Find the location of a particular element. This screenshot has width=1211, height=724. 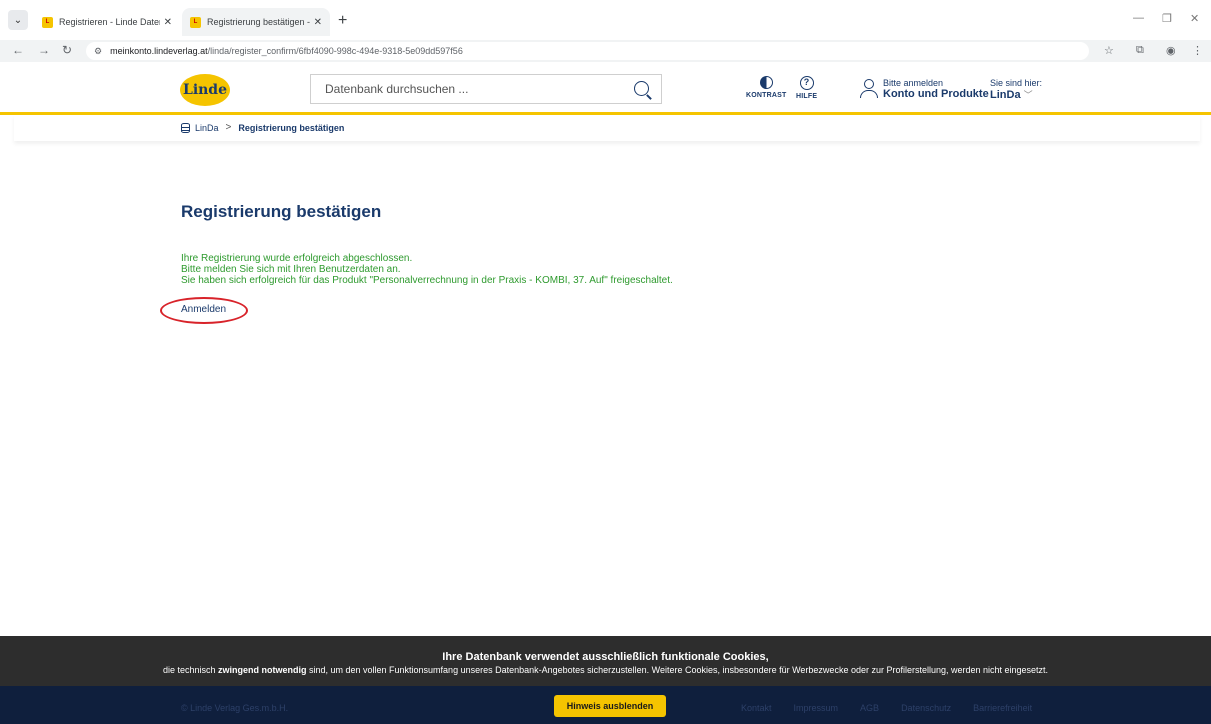

footer-link-kontakt: Kontakt is located at coordinates (756, 708).